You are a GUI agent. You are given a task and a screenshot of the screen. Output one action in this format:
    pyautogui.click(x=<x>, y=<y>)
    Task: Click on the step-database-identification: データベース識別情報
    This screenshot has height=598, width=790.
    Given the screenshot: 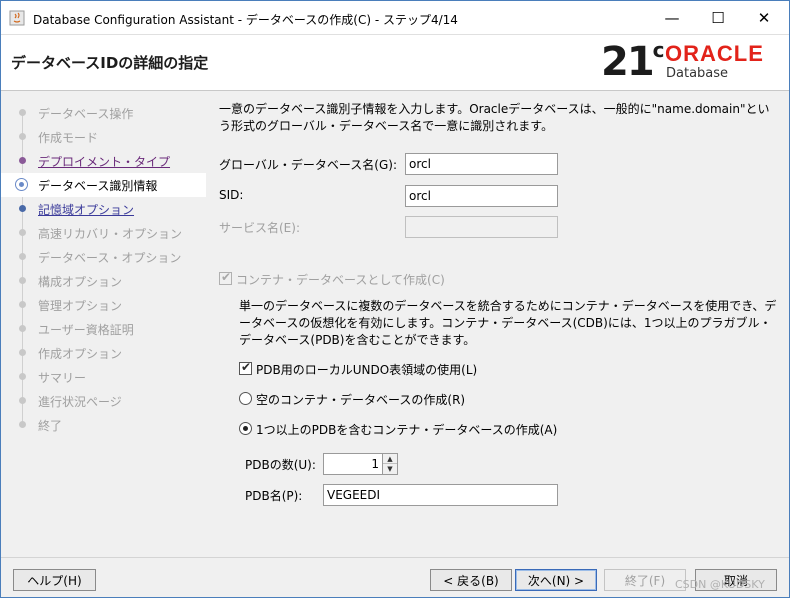 What is the action you would take?
    pyautogui.click(x=103, y=185)
    